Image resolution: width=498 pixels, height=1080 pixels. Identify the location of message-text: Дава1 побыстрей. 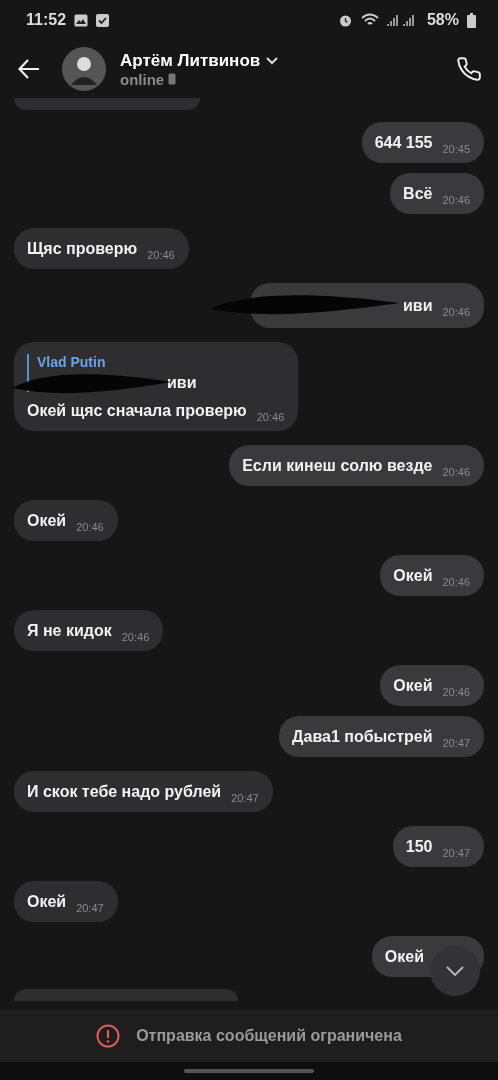
(362, 737).